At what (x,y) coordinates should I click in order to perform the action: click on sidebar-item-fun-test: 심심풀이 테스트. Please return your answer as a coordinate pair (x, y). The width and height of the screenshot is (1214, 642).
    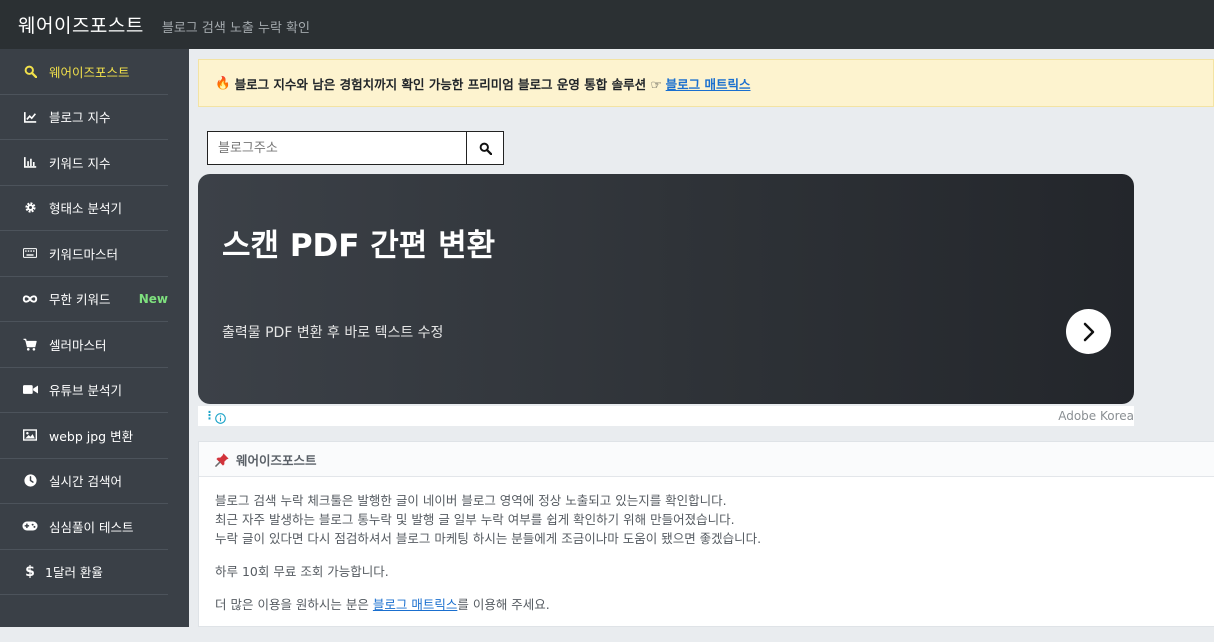
    Looking at the image, I should click on (84, 527).